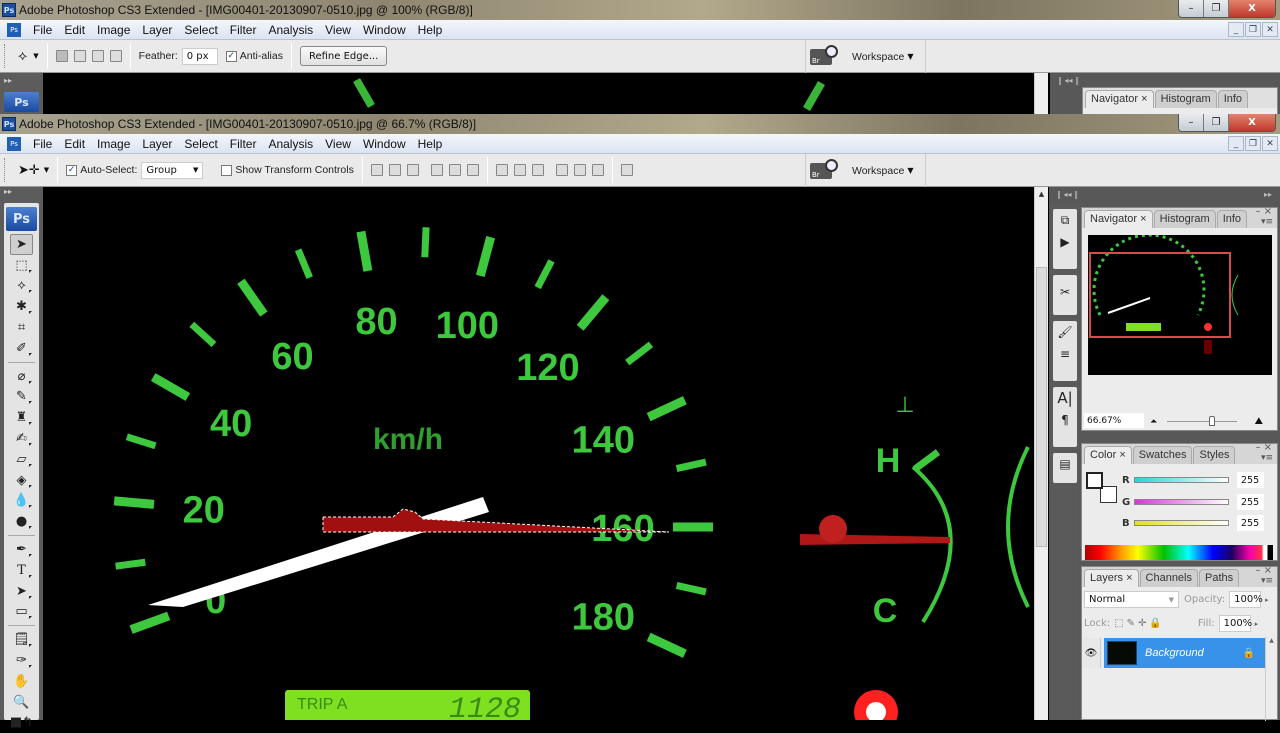 Image resolution: width=1280 pixels, height=733 pixels. What do you see at coordinates (1041, 407) in the screenshot?
I see `scrollbar-thumb` at bounding box center [1041, 407].